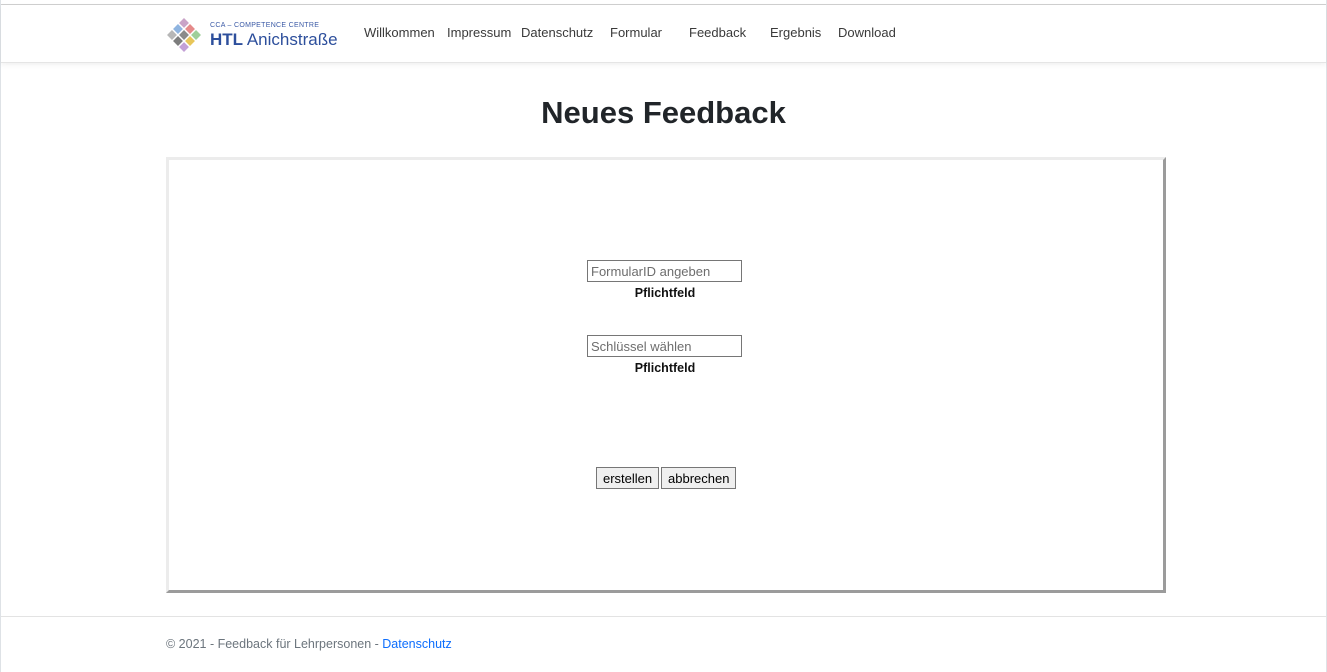  Describe the element at coordinates (636, 32) in the screenshot. I see `nav-item-formular: Formular` at that location.